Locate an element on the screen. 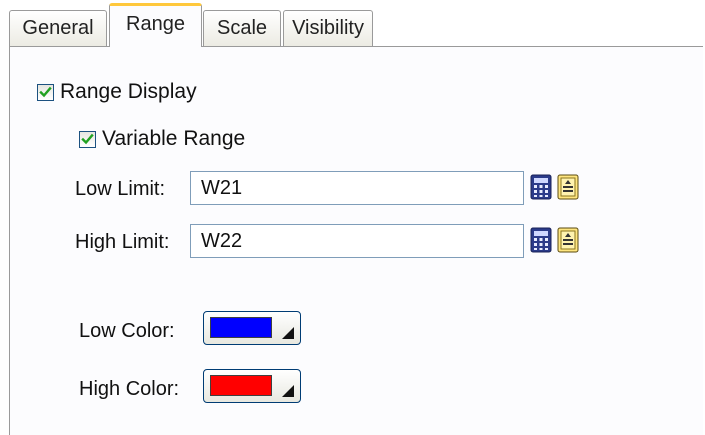  tab-range-label: Range is located at coordinates (155, 24).